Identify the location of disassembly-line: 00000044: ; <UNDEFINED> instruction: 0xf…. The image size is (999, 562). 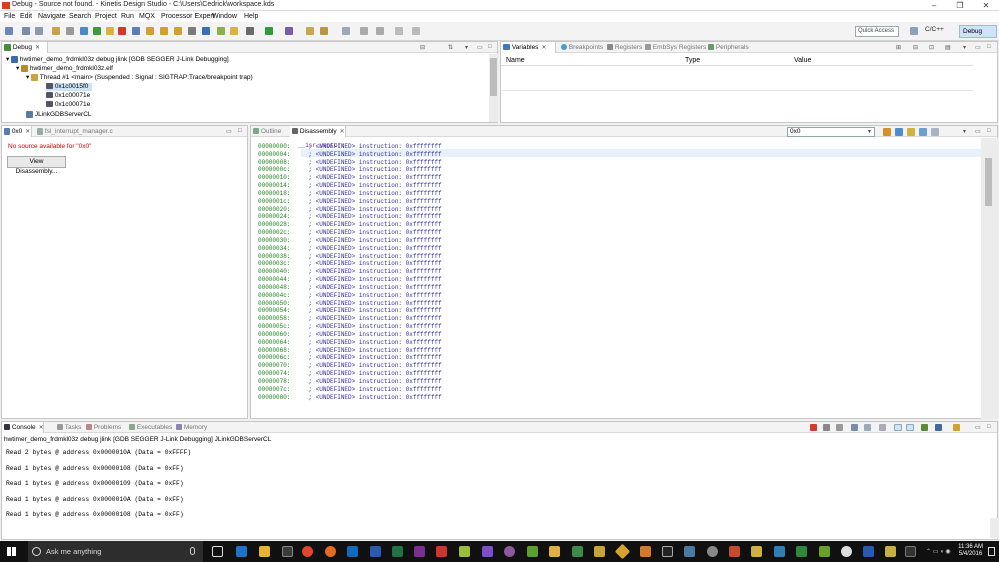
(350, 280).